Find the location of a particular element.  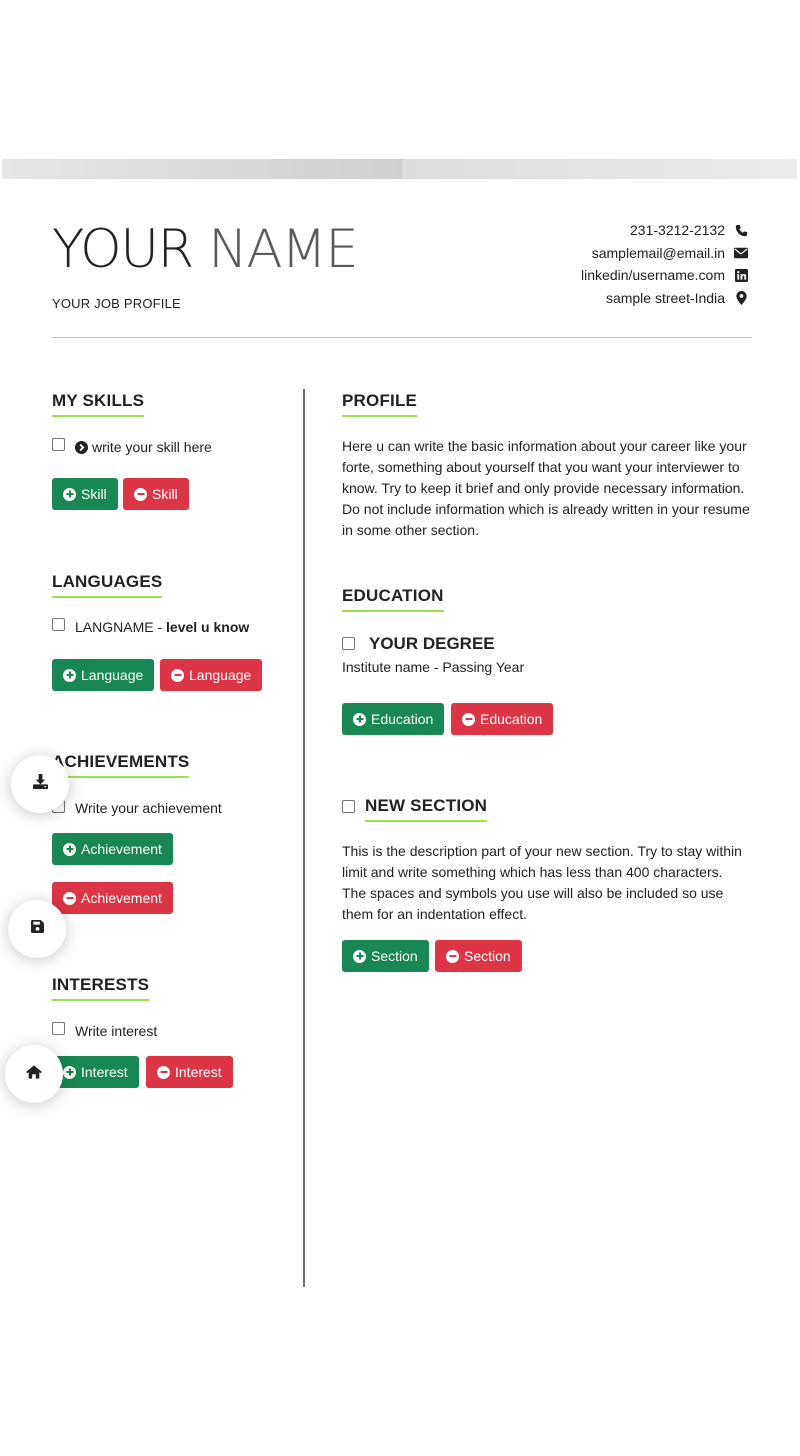

top-gradient-bar is located at coordinates (399, 169).